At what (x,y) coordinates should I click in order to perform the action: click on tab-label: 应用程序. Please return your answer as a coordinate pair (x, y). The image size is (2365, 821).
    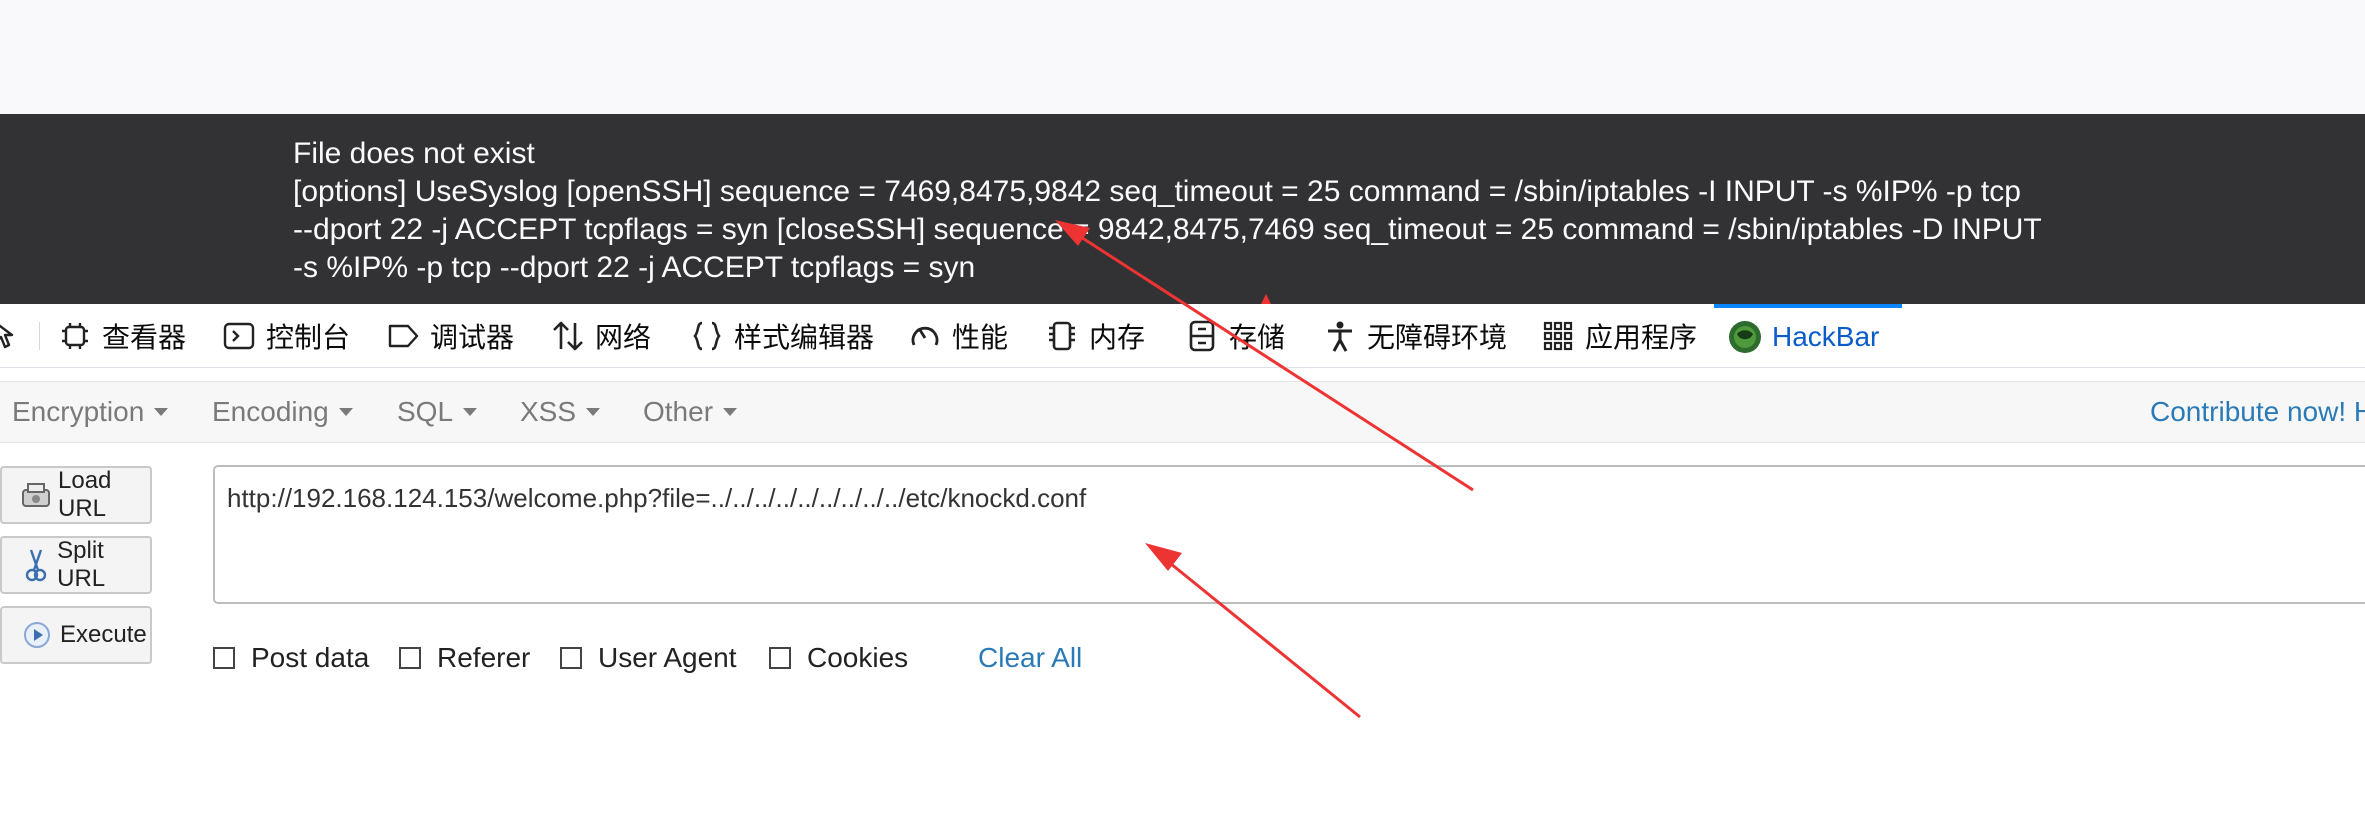
    Looking at the image, I should click on (1641, 337).